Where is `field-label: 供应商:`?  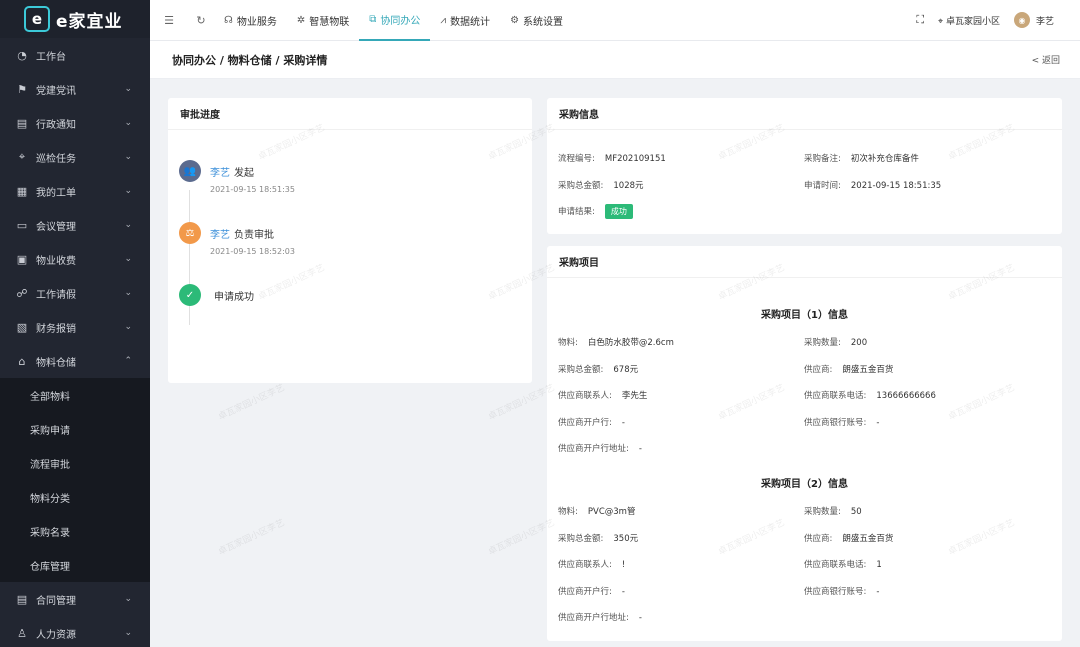
field-label: 供应商: is located at coordinates (818, 369).